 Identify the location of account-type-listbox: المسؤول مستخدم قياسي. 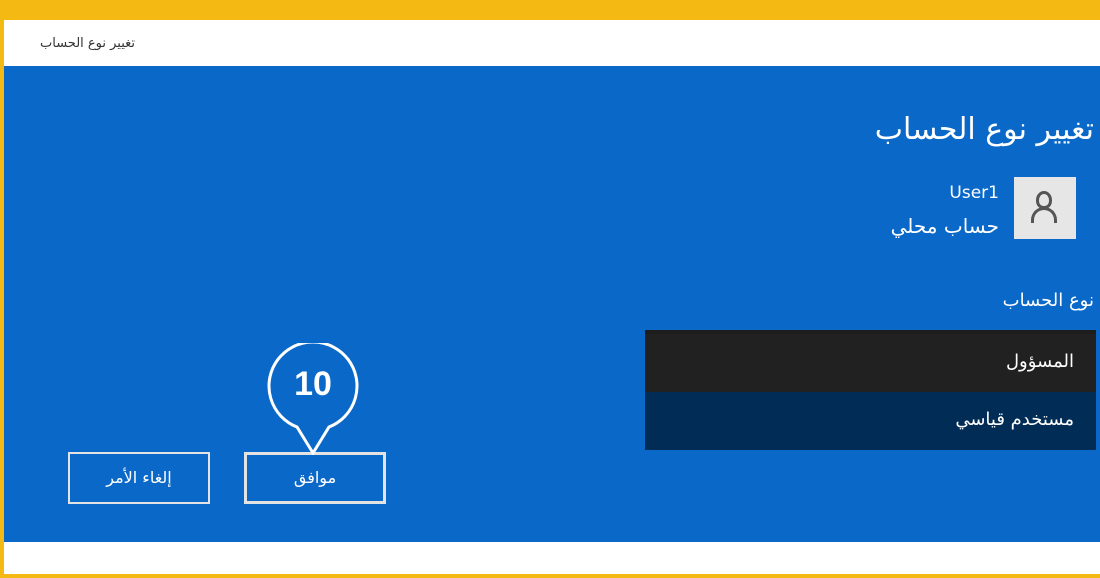
(870, 390).